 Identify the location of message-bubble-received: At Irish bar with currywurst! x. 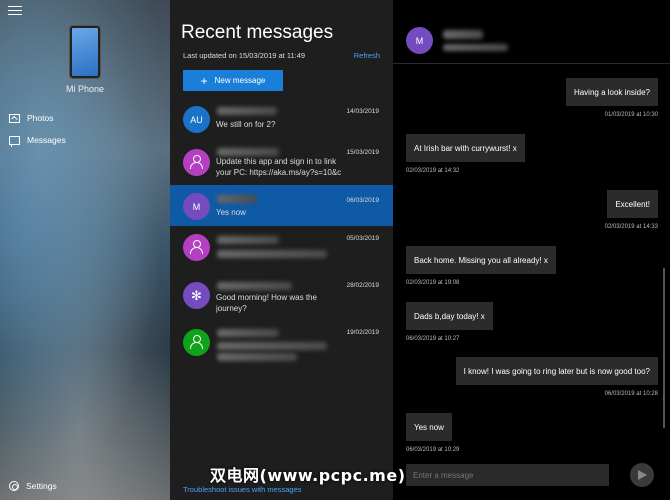
(465, 148).